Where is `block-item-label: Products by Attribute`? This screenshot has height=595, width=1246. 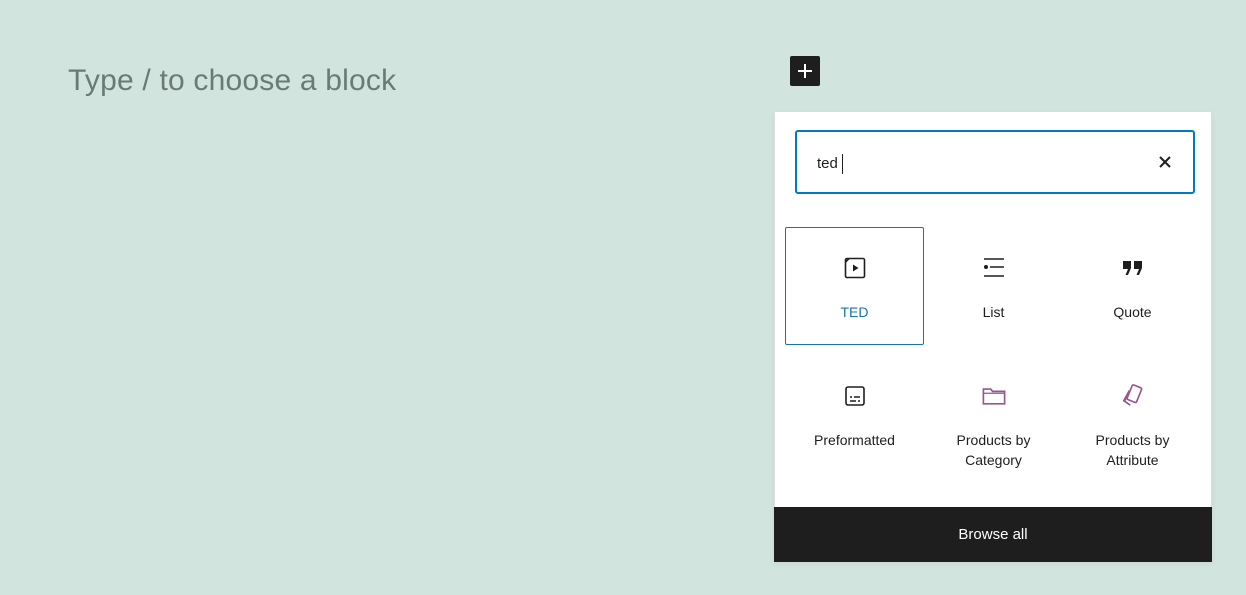
block-item-label: Products by Attribute is located at coordinates (1132, 450).